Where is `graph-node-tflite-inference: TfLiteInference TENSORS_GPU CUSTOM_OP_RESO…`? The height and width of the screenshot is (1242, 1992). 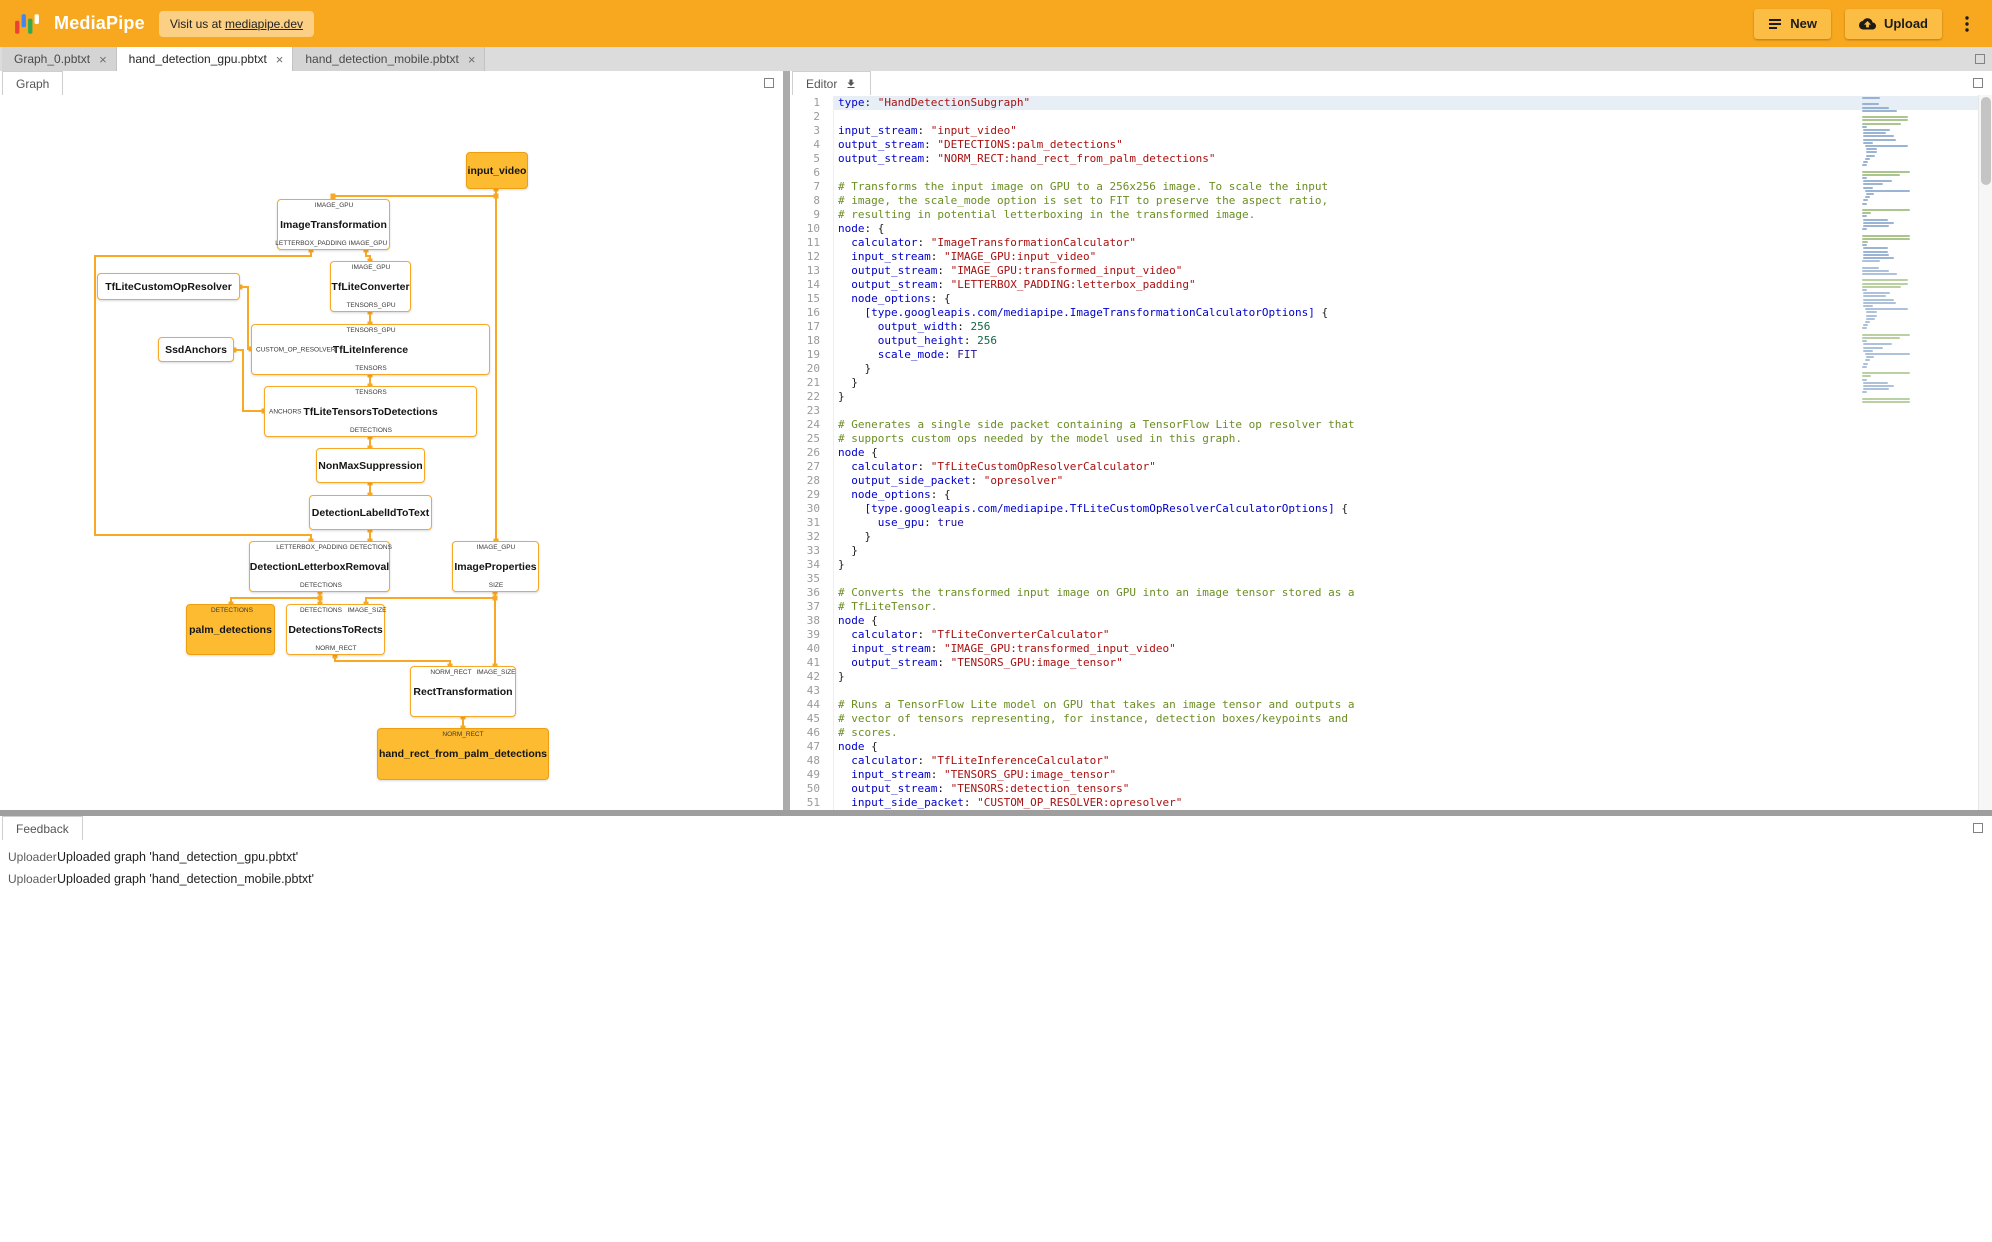 graph-node-tflite-inference: TfLiteInference TENSORS_GPU CUSTOM_OP_RESO… is located at coordinates (370, 349).